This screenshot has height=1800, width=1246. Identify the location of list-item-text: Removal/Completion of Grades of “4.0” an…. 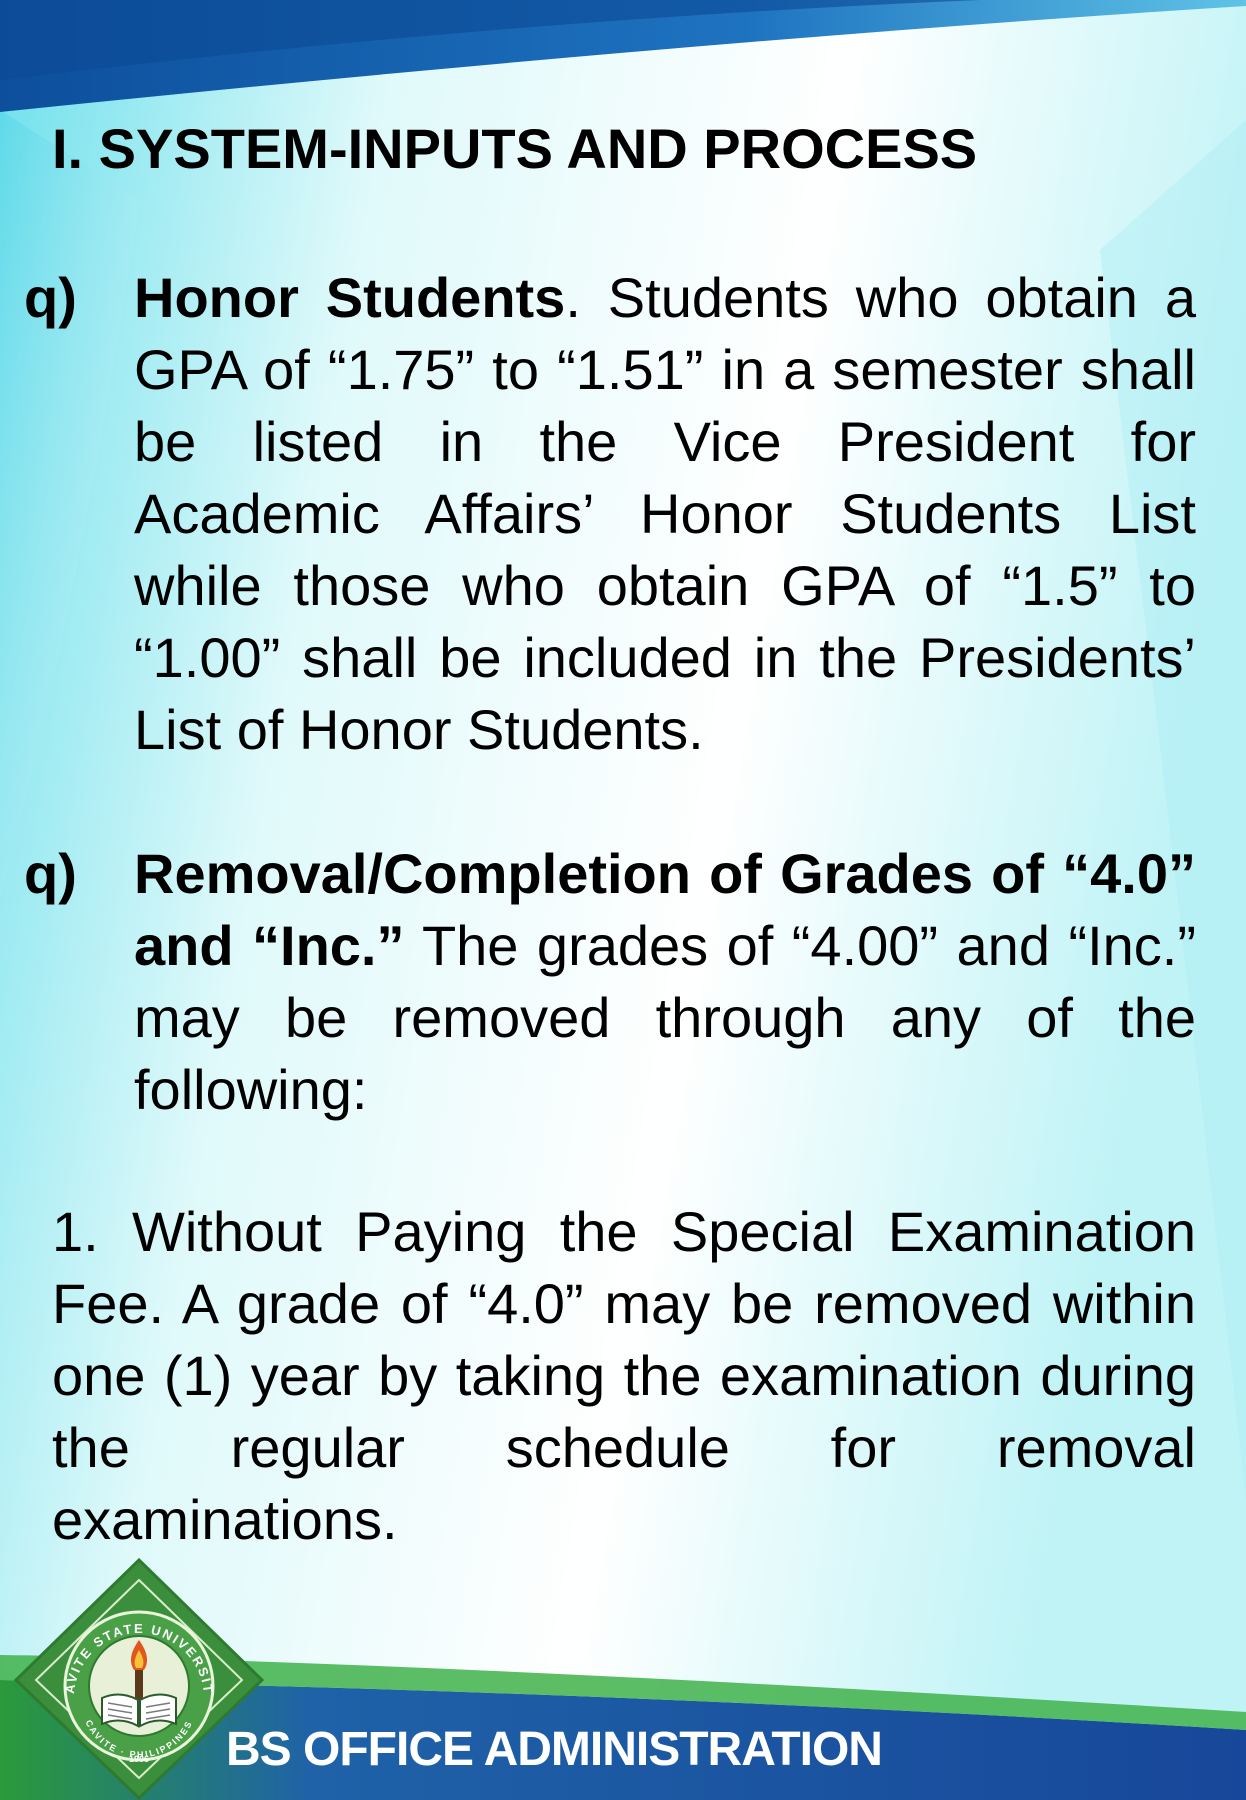
(665, 982).